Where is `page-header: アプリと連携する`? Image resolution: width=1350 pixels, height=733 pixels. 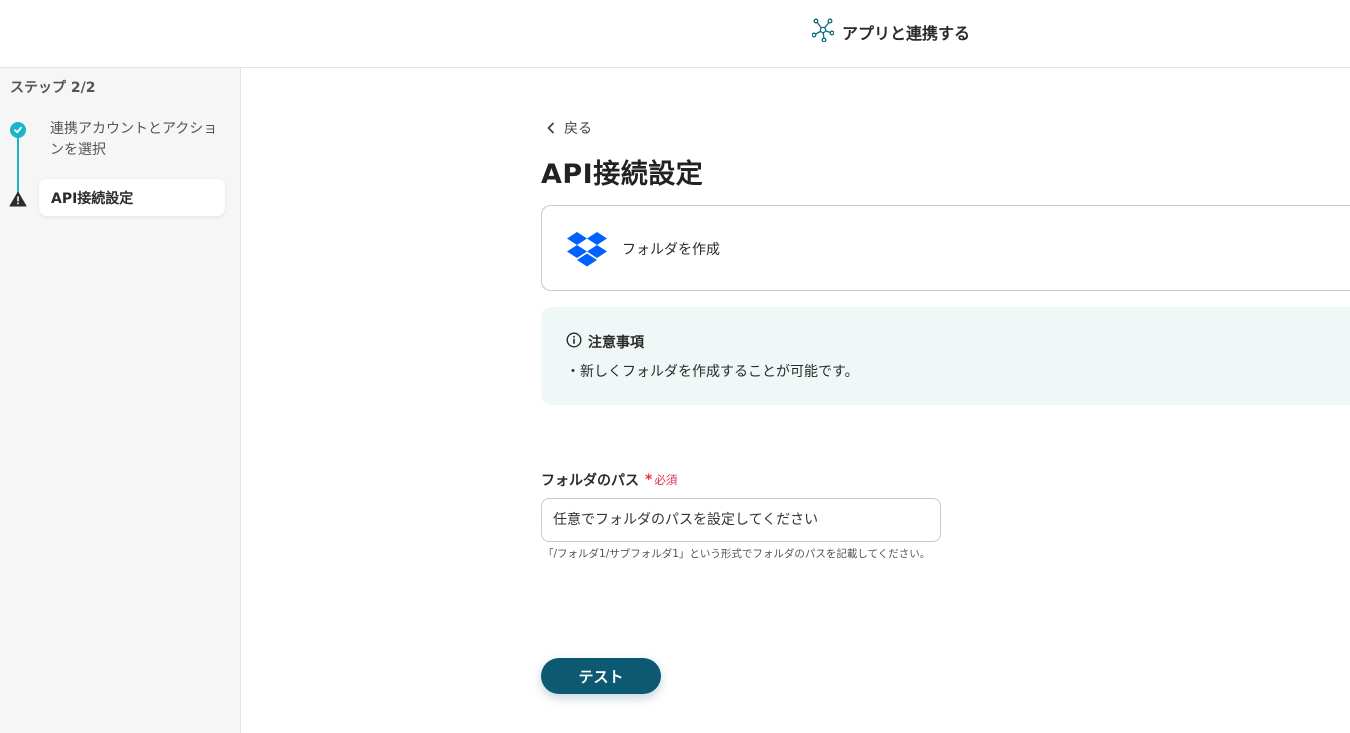
page-header: アプリと連携する is located at coordinates (891, 32).